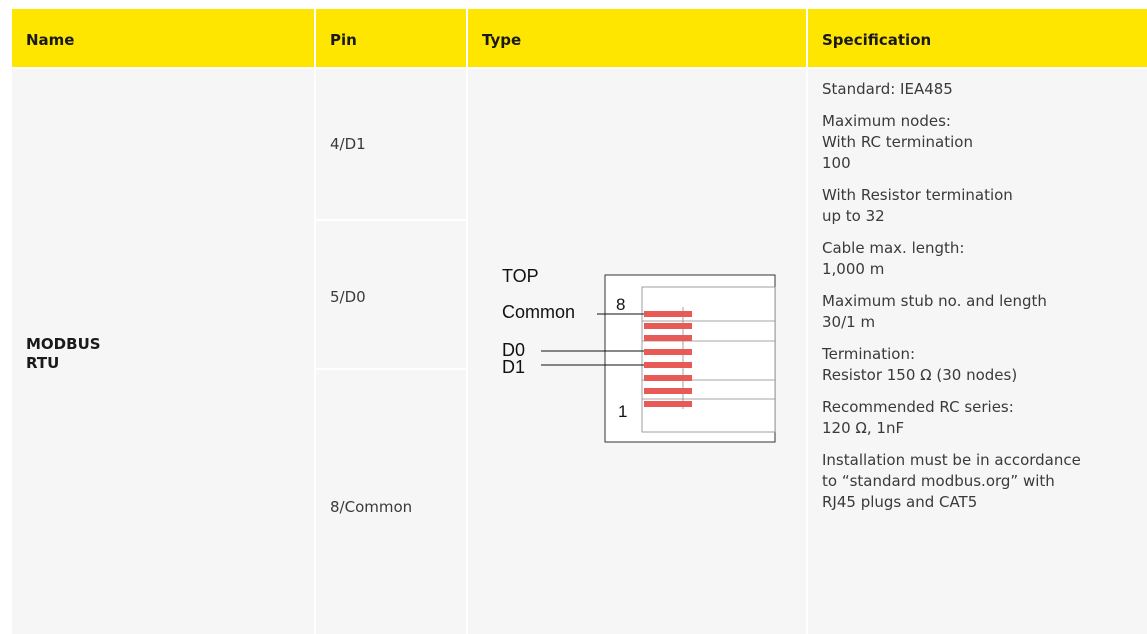 The image size is (1147, 634). Describe the element at coordinates (984, 142) in the screenshot. I see `spec-item: Maximum nodes: With RC termination 100` at that location.